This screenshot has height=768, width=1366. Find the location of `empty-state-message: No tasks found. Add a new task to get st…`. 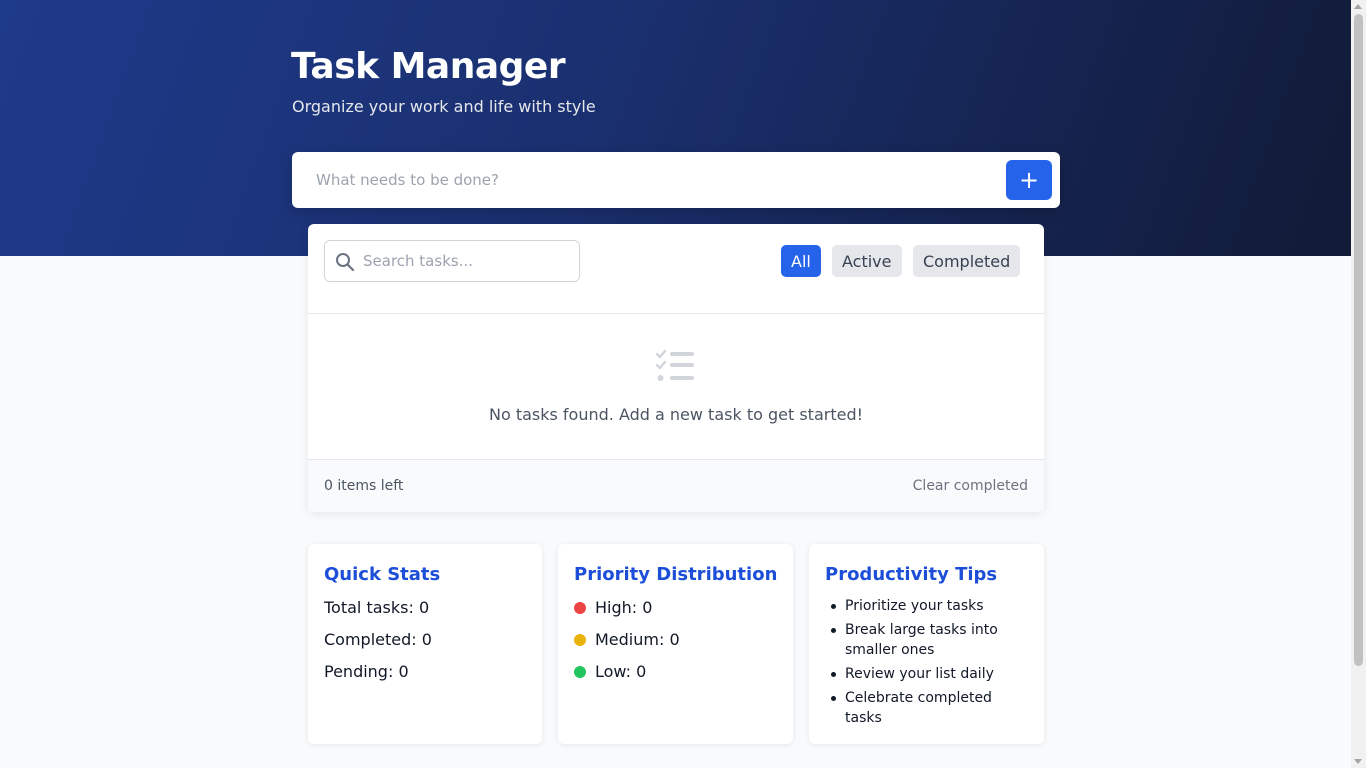

empty-state-message: No tasks found. Add a new task to get st… is located at coordinates (676, 414).